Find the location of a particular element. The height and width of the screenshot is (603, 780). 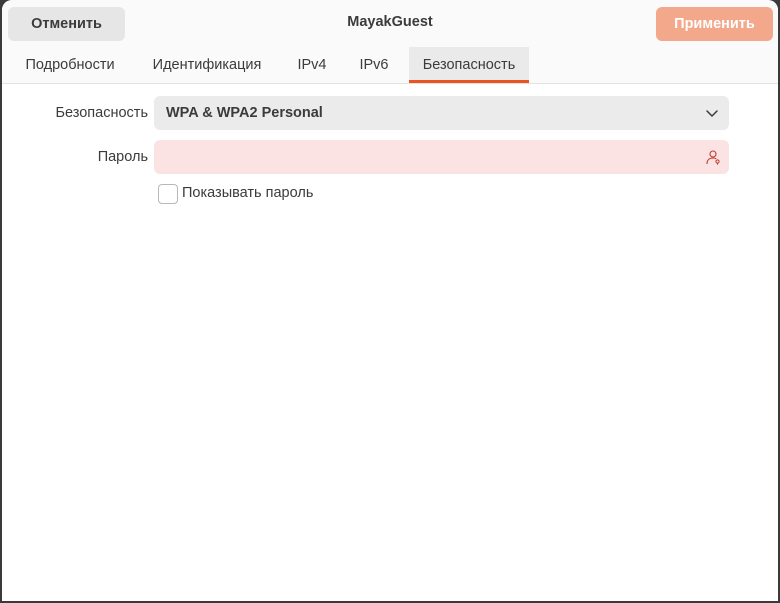

security-select: WPA & WPA2 Personal is located at coordinates (441, 113).